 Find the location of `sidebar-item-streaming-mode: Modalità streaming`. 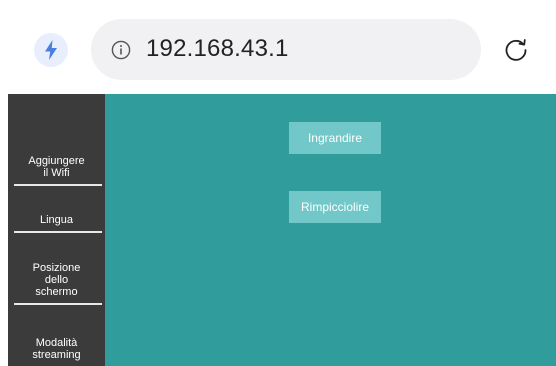

sidebar-item-streaming-mode: Modalità streaming is located at coordinates (56, 335).